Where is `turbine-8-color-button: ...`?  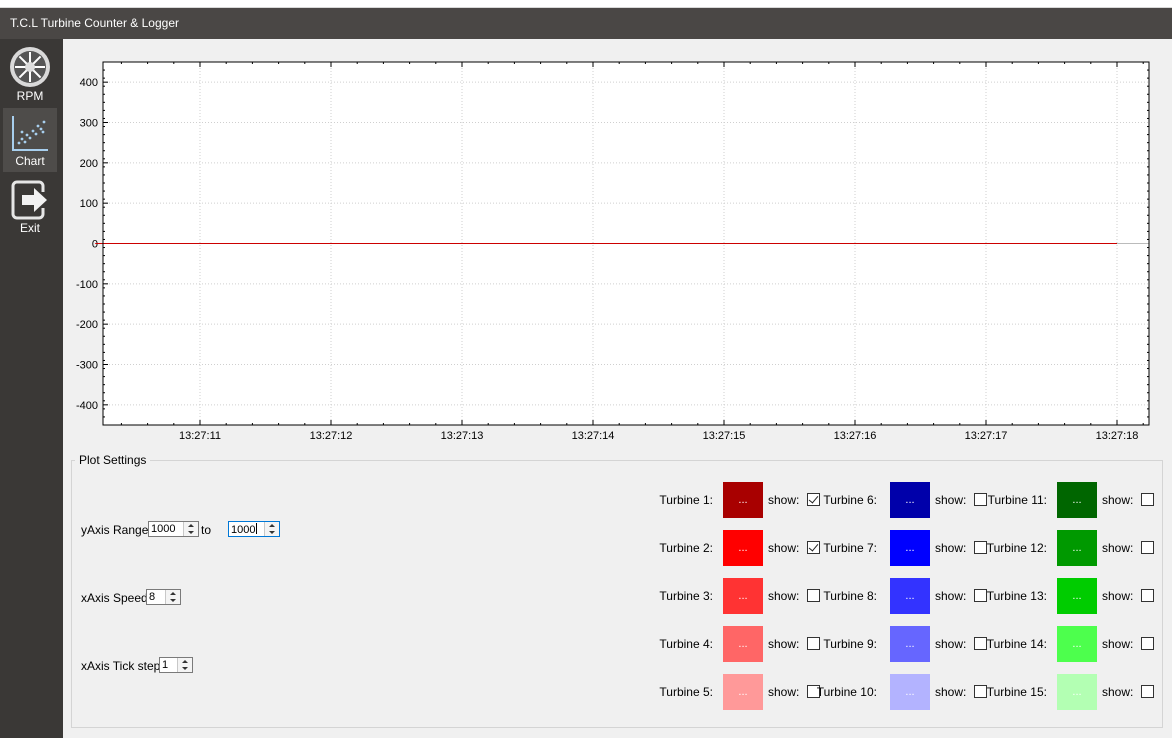 turbine-8-color-button: ... is located at coordinates (910, 596).